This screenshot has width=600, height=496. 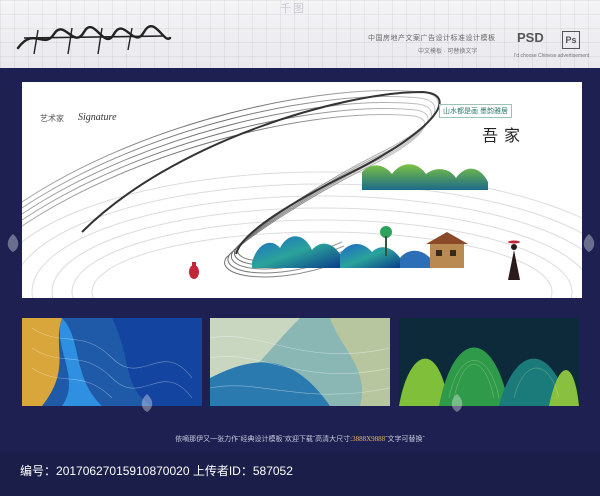 I want to click on poster-slogan: 山水都是画 墨韵雅居, so click(x=475, y=111).